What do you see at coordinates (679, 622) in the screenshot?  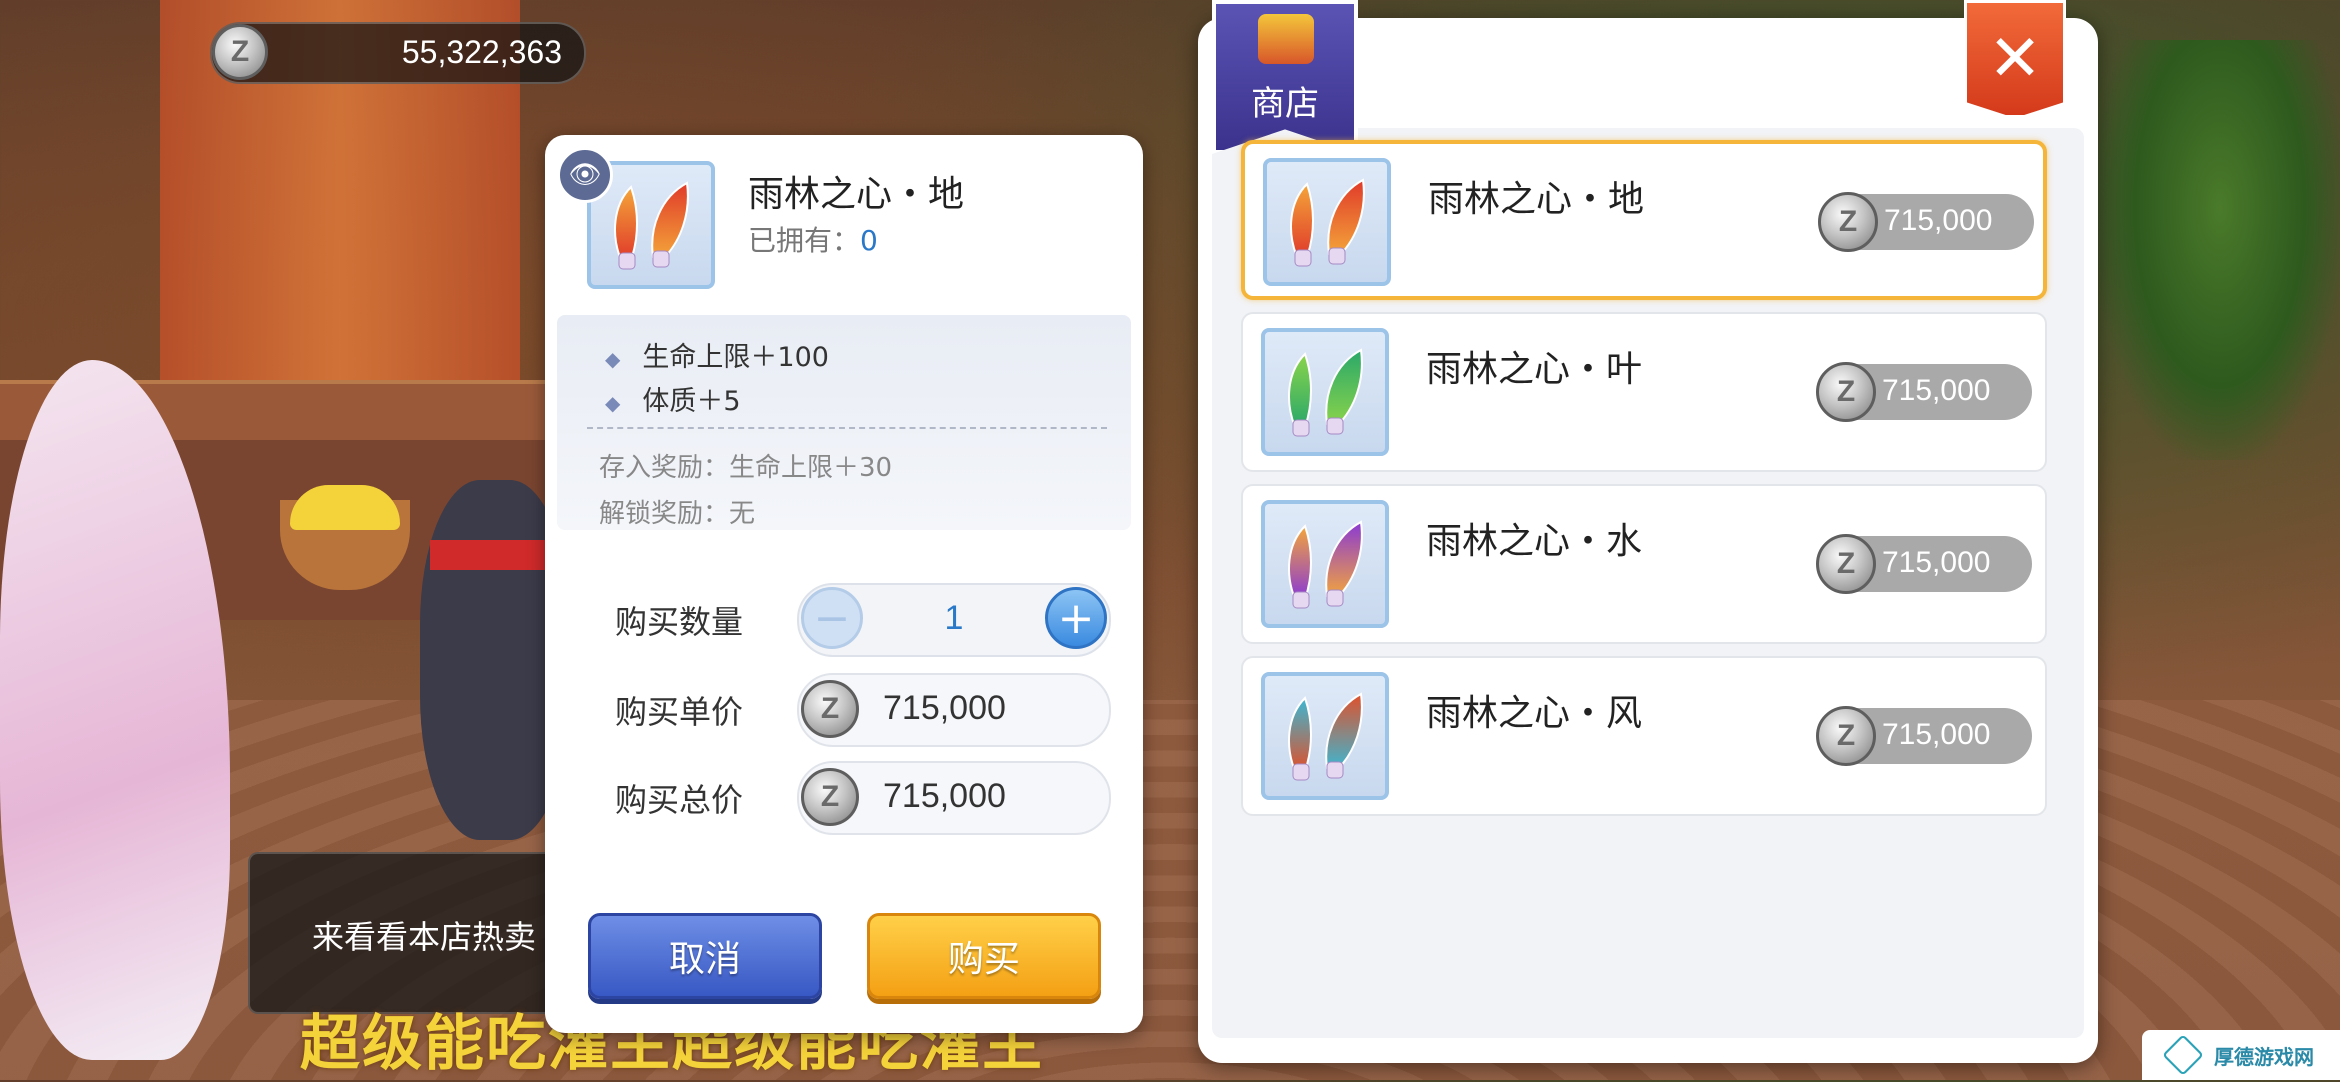 I see `quantity-label: 购买数量` at bounding box center [679, 622].